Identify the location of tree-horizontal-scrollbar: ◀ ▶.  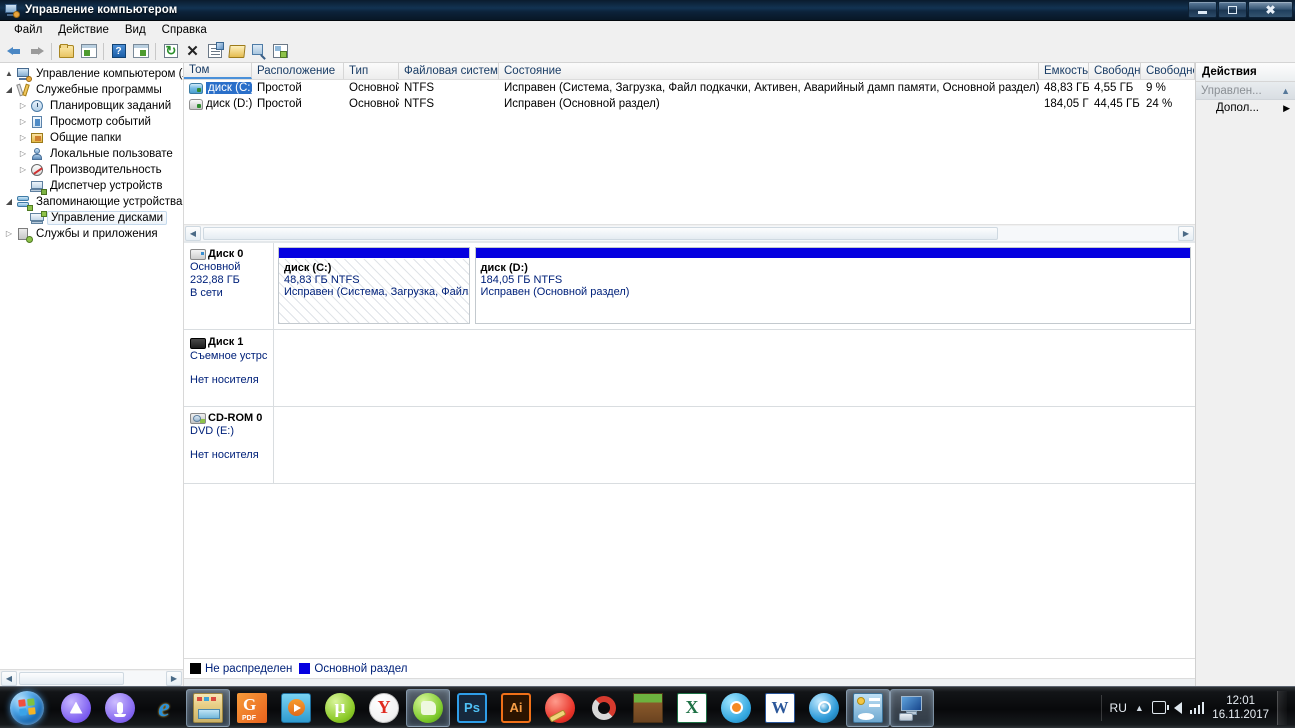
(91, 677).